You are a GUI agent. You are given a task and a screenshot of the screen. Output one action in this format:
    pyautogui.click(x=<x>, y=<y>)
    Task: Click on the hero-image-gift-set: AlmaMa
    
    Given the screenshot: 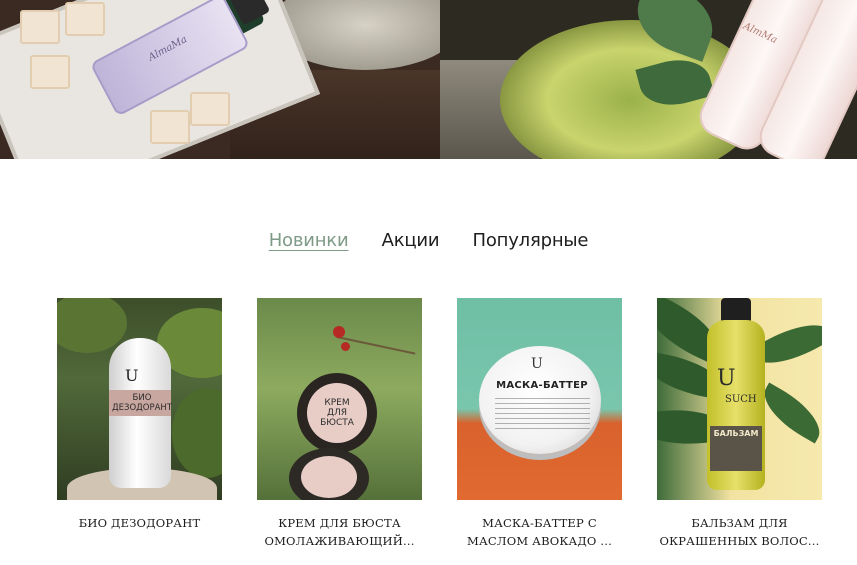 What is the action you would take?
    pyautogui.click(x=220, y=79)
    